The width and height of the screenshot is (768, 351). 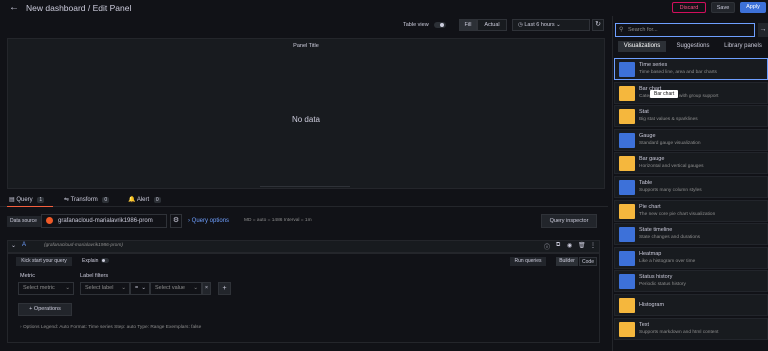 What do you see at coordinates (652, 159) in the screenshot?
I see `visualization-name: Bar gauge` at bounding box center [652, 159].